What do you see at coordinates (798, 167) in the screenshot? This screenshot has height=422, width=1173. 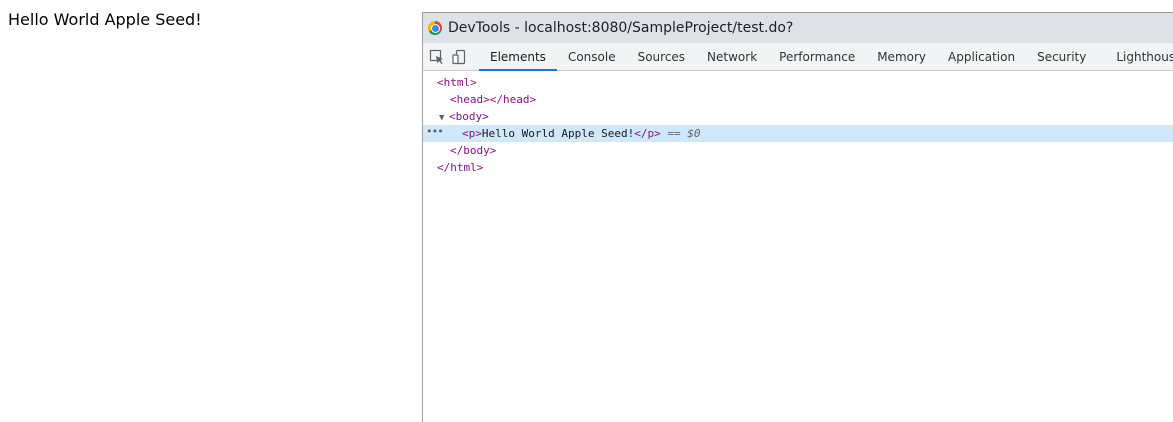 I see `dom-node-html-close: </html>` at bounding box center [798, 167].